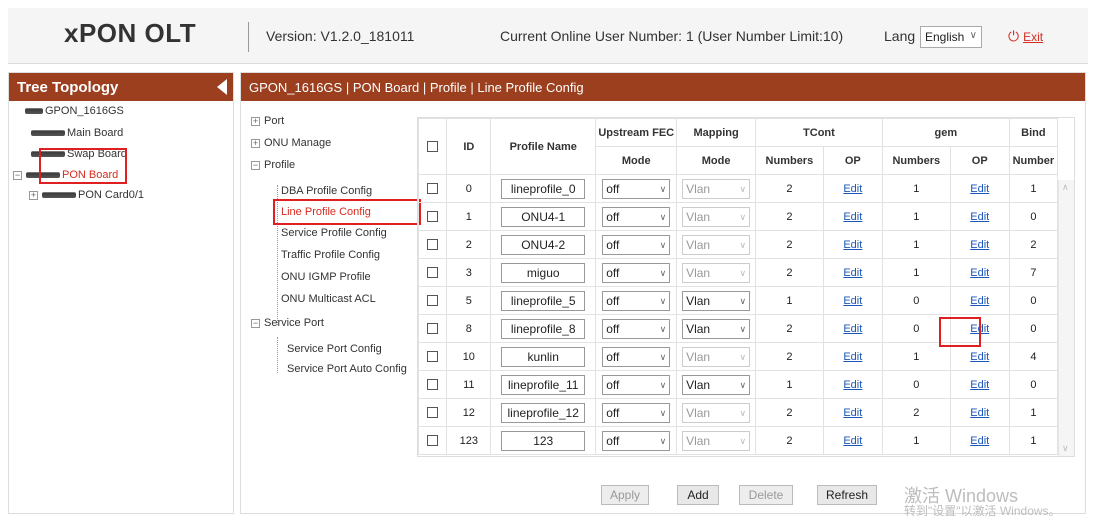 This screenshot has height=518, width=1094. What do you see at coordinates (334, 233) in the screenshot?
I see `menu-service-profile: Service Profile Config` at bounding box center [334, 233].